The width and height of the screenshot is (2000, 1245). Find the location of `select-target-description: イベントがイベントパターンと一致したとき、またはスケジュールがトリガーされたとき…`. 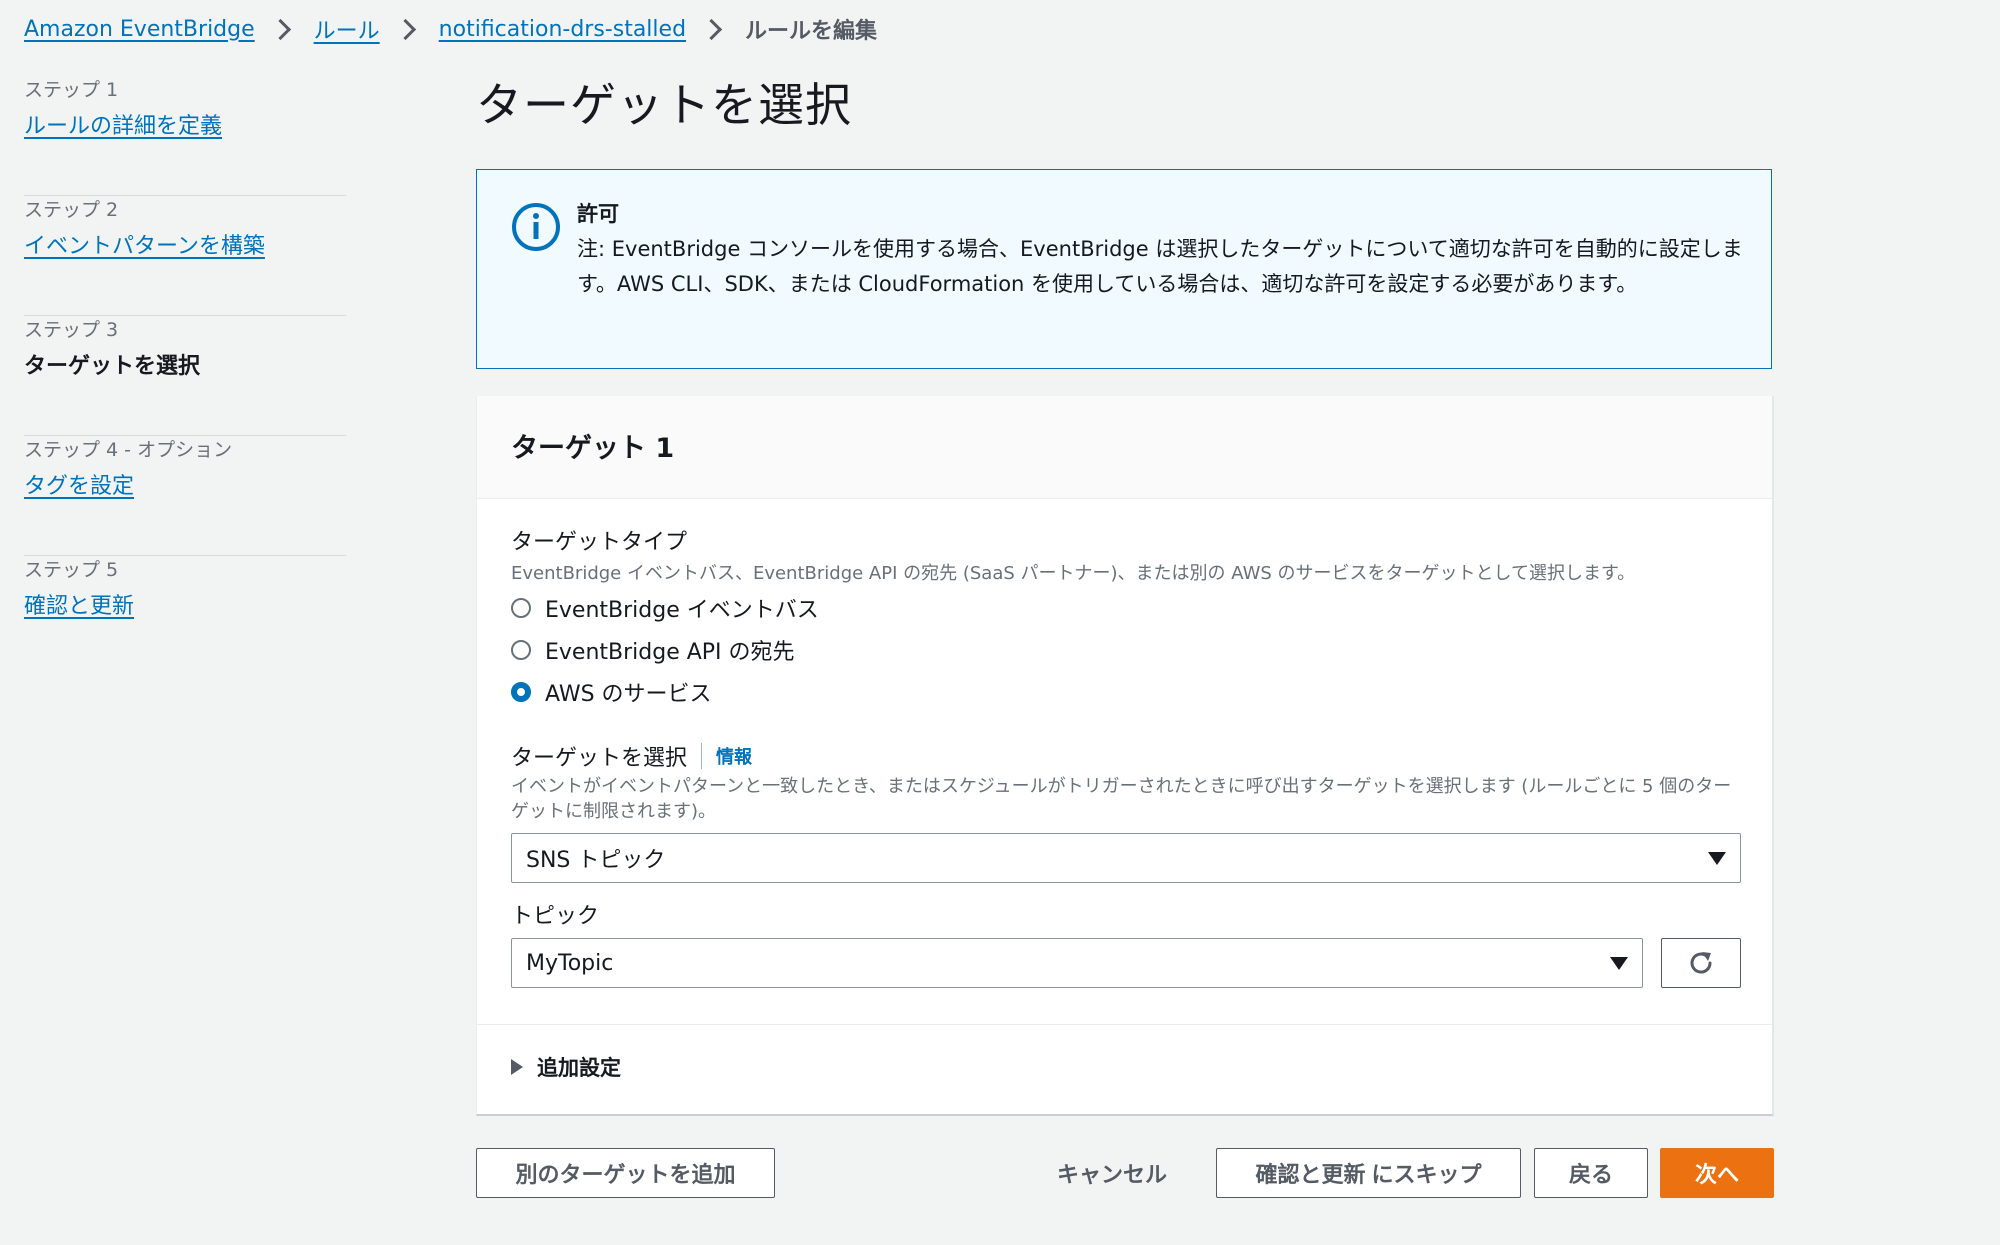

select-target-description: イベントがイベントパターンと一致したとき、またはスケジュールがトリガーされたとき… is located at coordinates (1121, 799).